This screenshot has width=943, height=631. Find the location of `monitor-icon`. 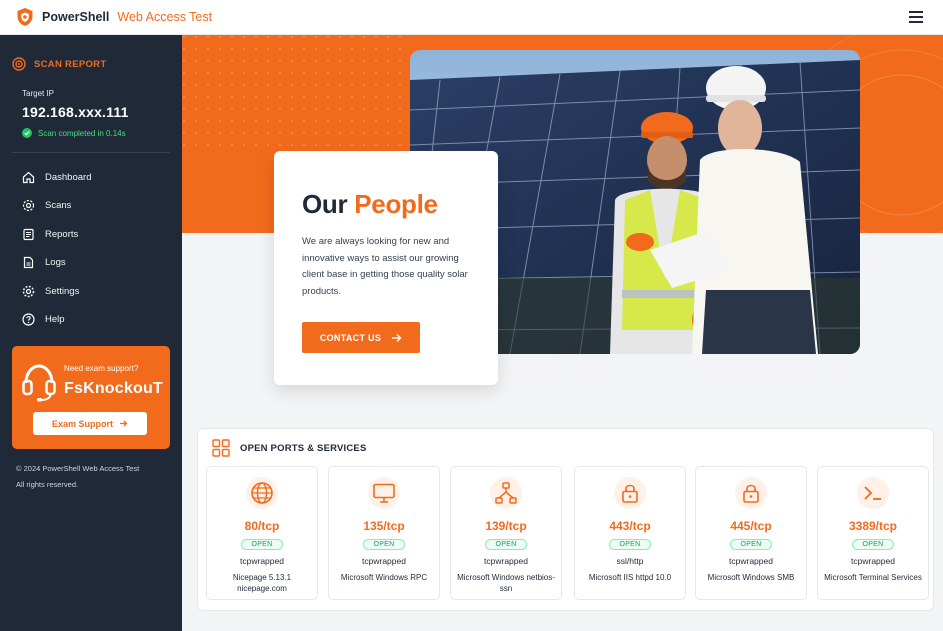

monitor-icon is located at coordinates (384, 493).